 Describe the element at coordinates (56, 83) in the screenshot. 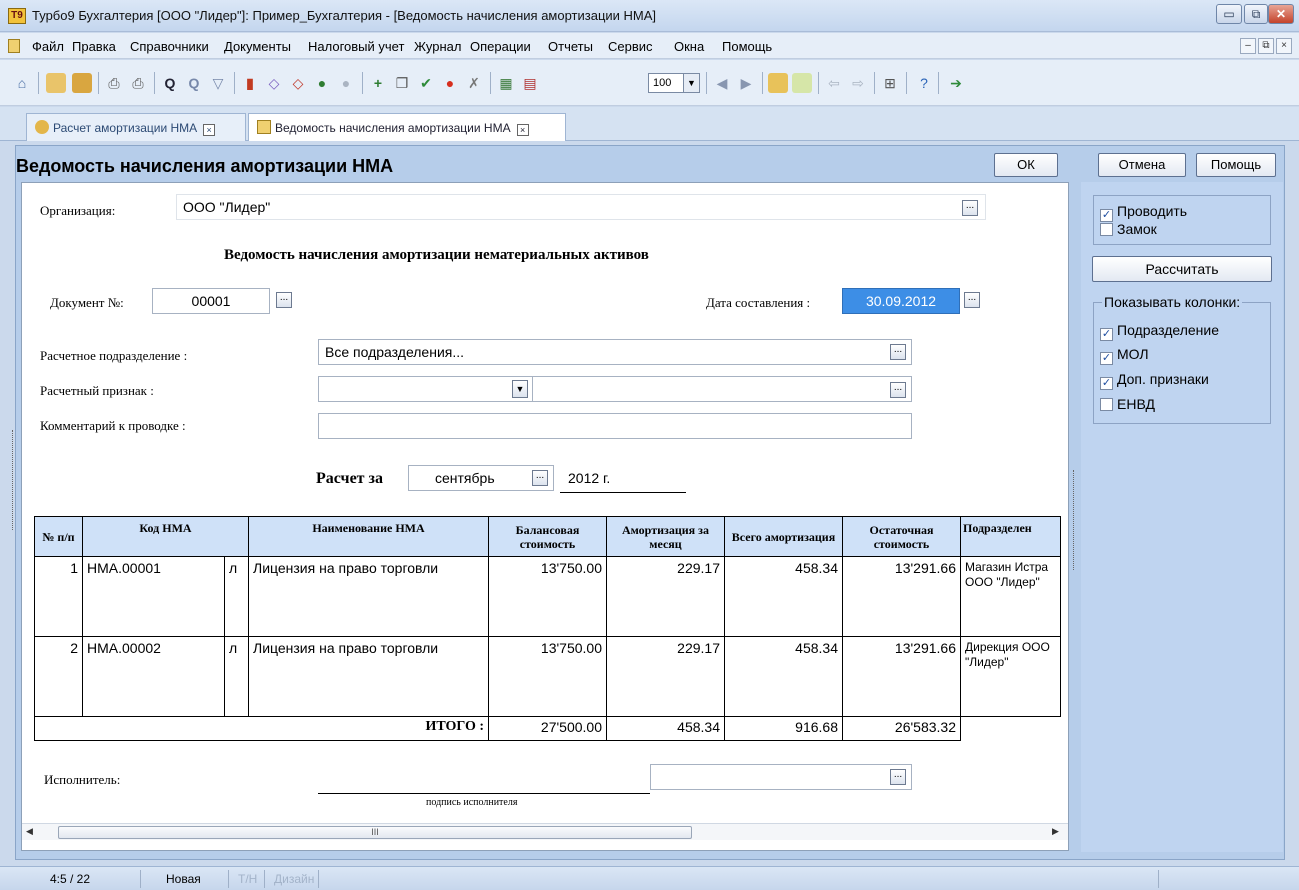

I see `copy-icon` at that location.